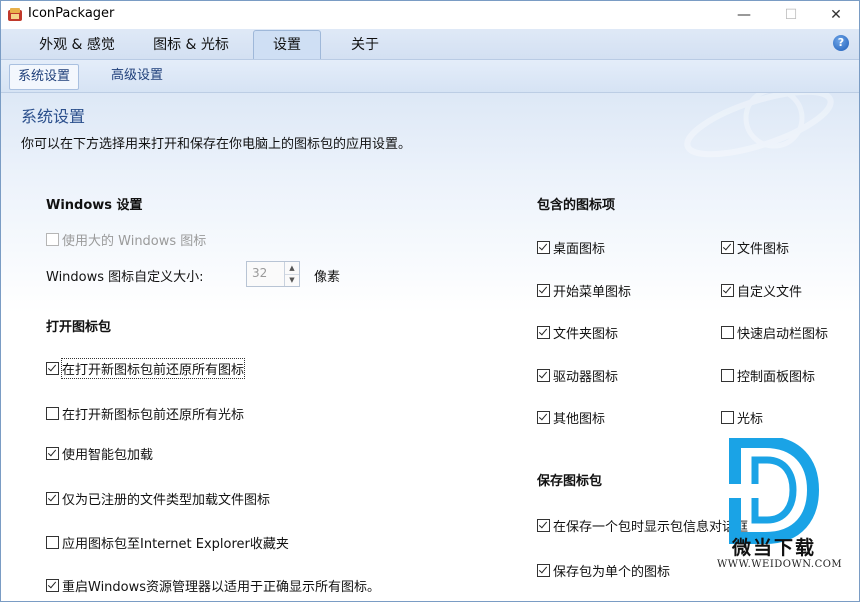  What do you see at coordinates (570, 481) in the screenshot?
I see `save-pack-heading: 保存图标包` at bounding box center [570, 481].